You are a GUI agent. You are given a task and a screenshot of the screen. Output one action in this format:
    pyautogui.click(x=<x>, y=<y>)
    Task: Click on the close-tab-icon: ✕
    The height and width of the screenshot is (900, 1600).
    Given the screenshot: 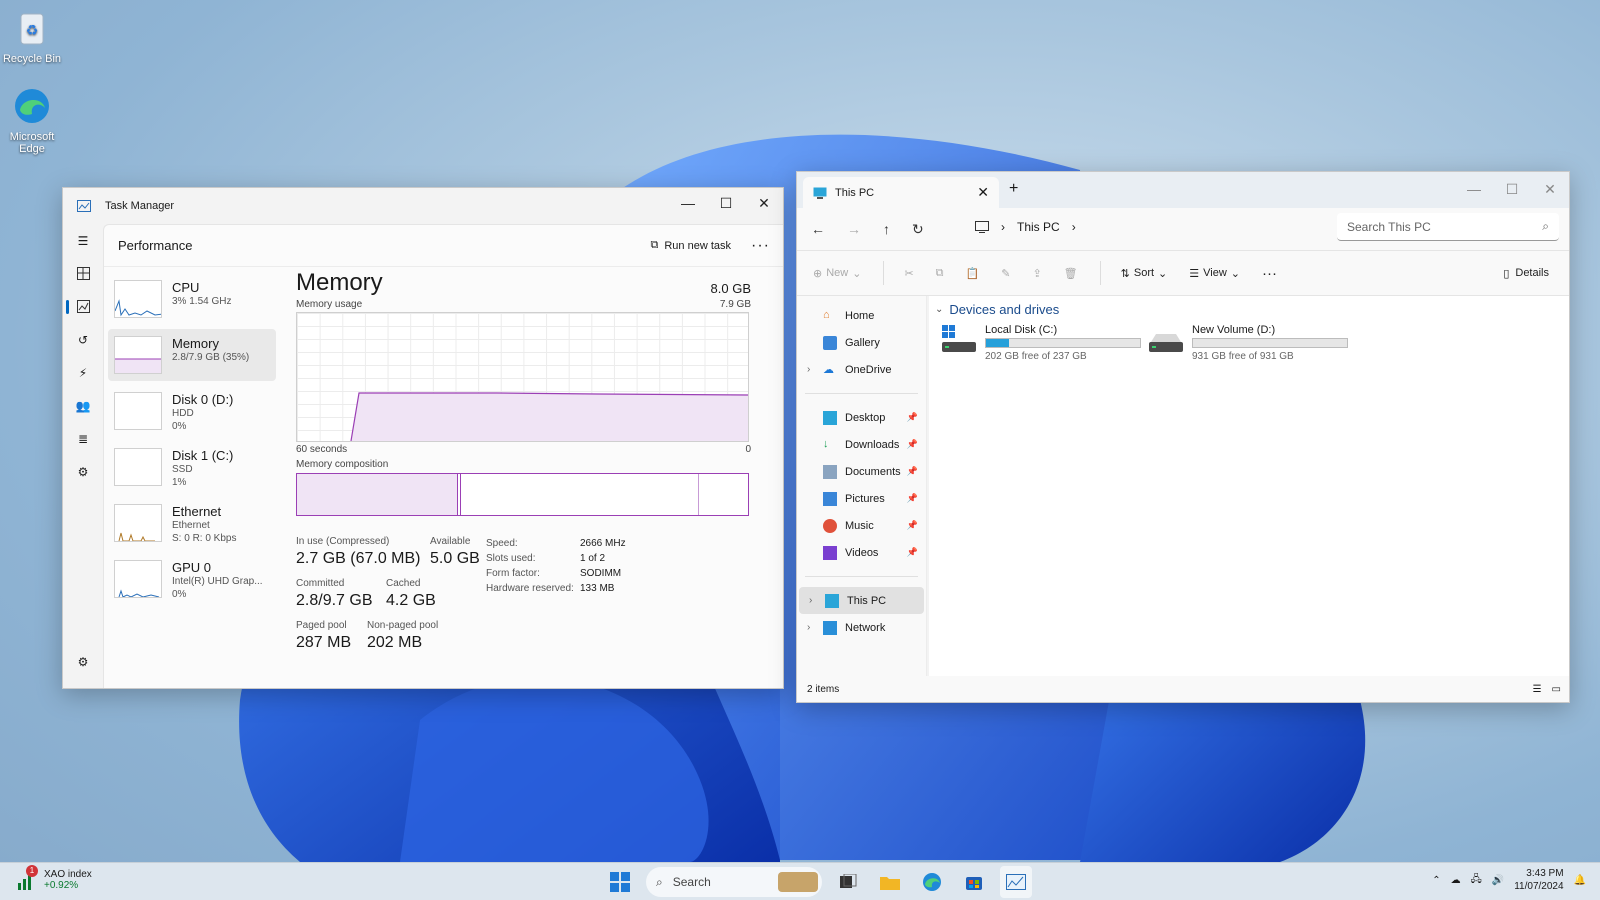 What is the action you would take?
    pyautogui.click(x=983, y=192)
    